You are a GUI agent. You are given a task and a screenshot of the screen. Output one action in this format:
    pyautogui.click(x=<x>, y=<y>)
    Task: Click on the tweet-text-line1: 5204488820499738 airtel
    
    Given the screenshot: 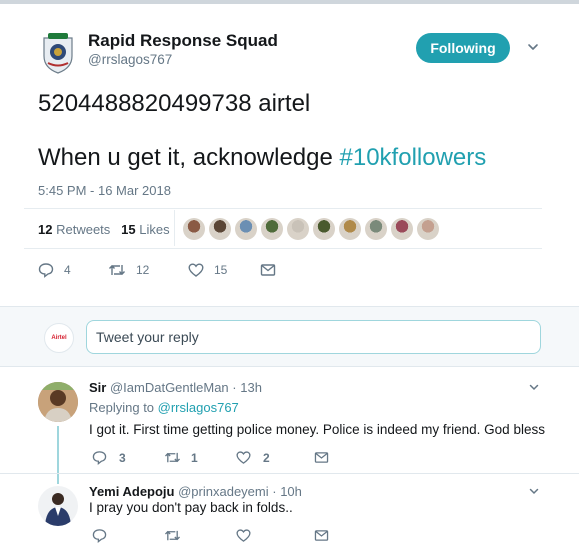 What is the action you would take?
    pyautogui.click(x=174, y=103)
    